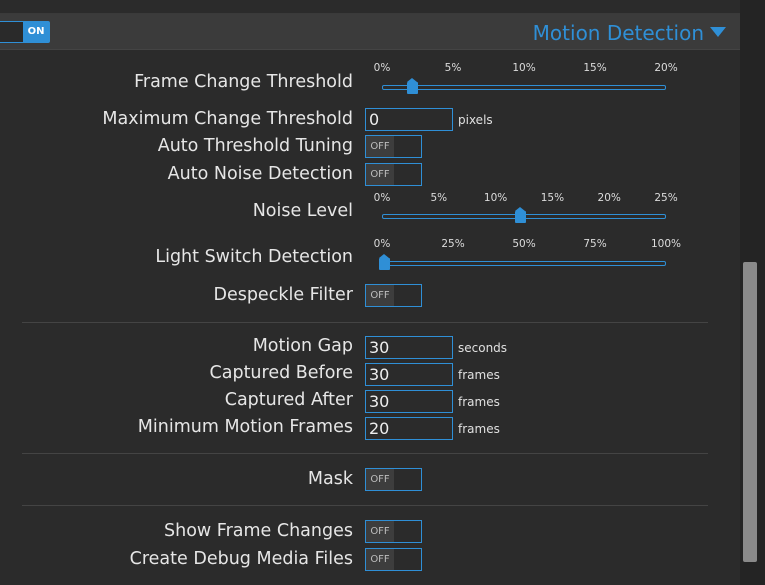 This screenshot has width=765, height=585. What do you see at coordinates (409, 428) in the screenshot?
I see `minimum-motion-frames-input` at bounding box center [409, 428].